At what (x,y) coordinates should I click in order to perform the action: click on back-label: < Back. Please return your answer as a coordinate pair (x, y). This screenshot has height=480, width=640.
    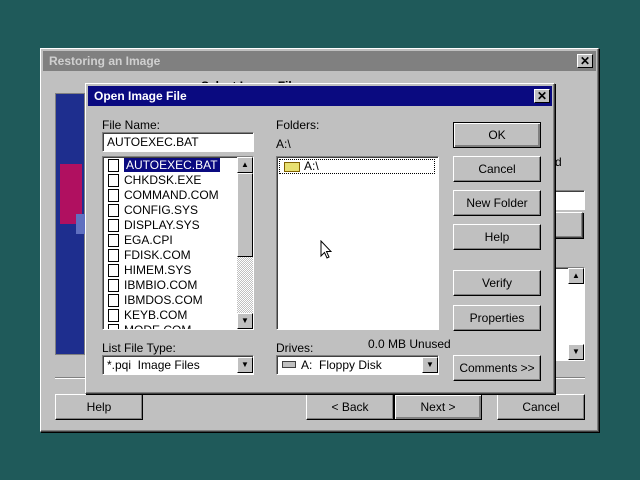
    Looking at the image, I should click on (350, 407).